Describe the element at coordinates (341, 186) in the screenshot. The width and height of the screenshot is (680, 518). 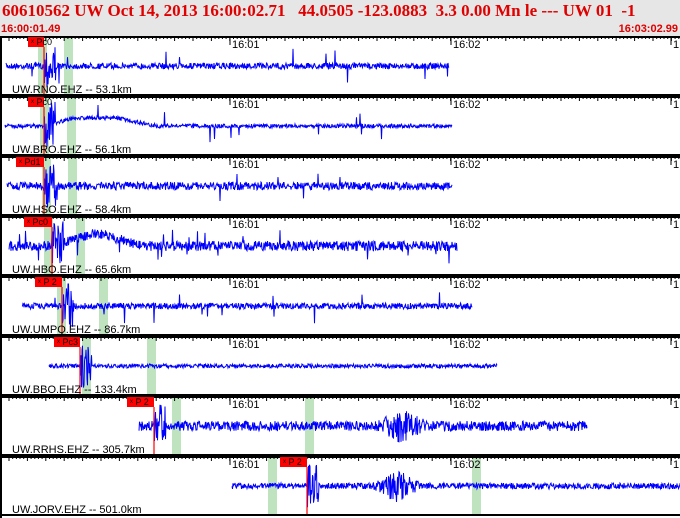
I see `waveform-panel: 16:01 16:02 1 ˣ Pd1 UW.HSO.EHZ -- 58.4km` at that location.